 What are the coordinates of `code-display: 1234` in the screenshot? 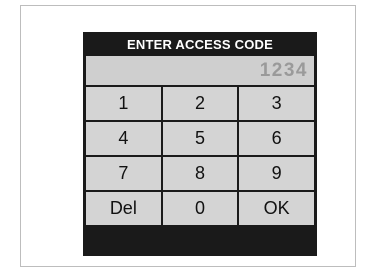 It's located at (200, 70).